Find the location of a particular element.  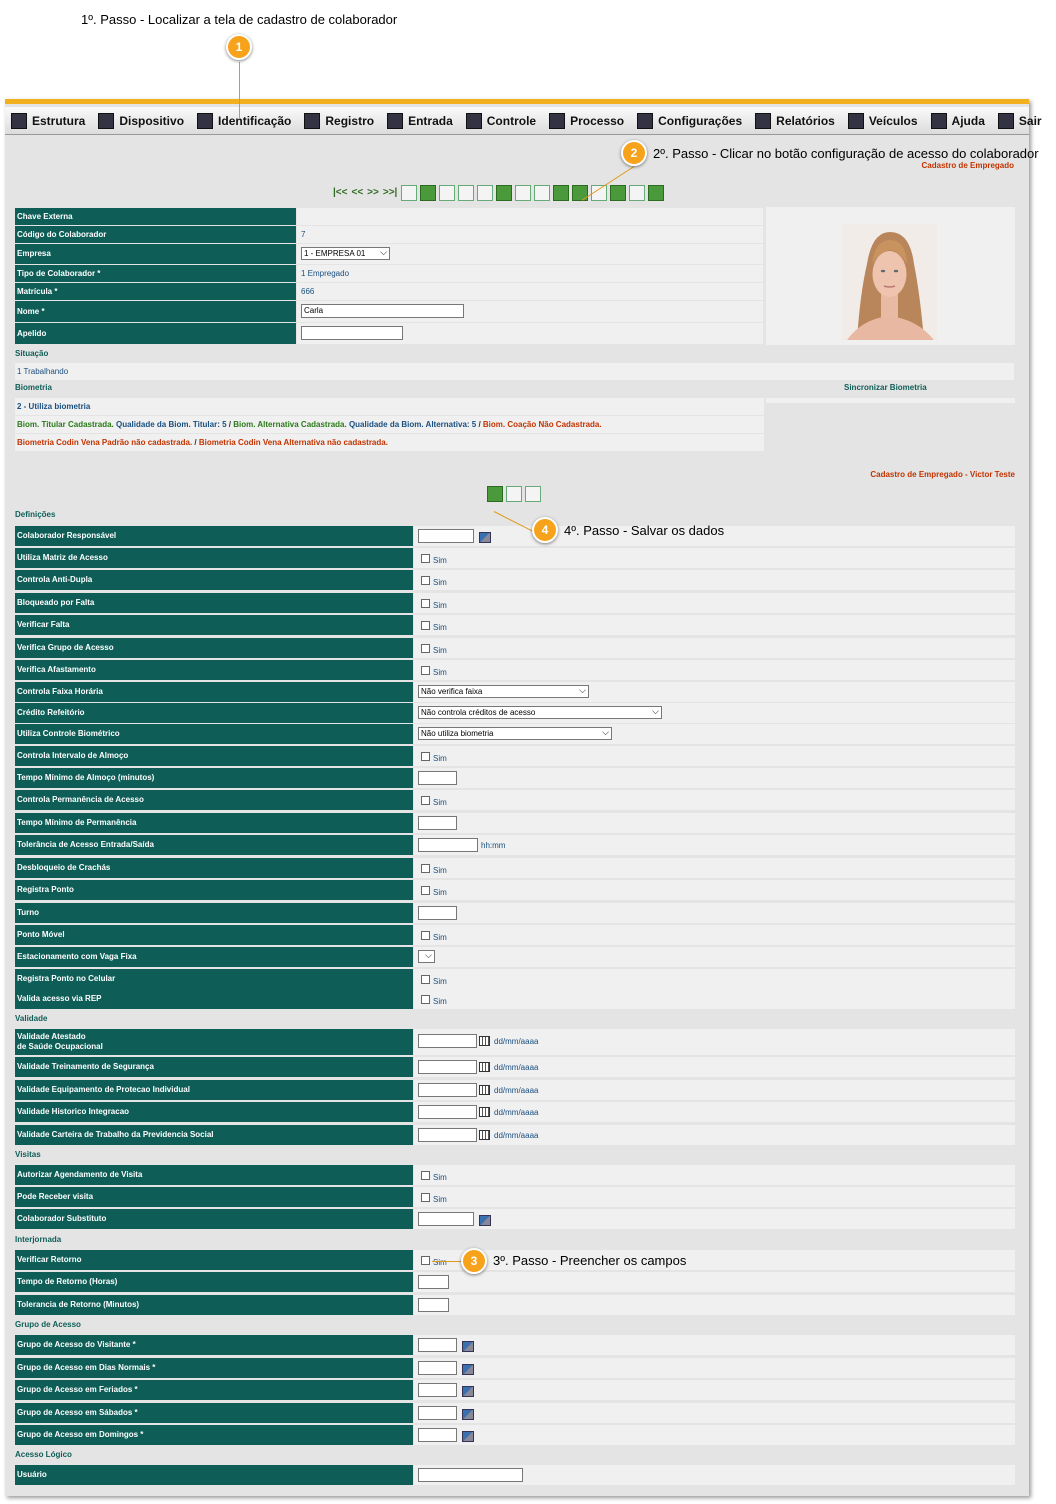

menu-dispositivo: Dispositivo is located at coordinates (141, 120).